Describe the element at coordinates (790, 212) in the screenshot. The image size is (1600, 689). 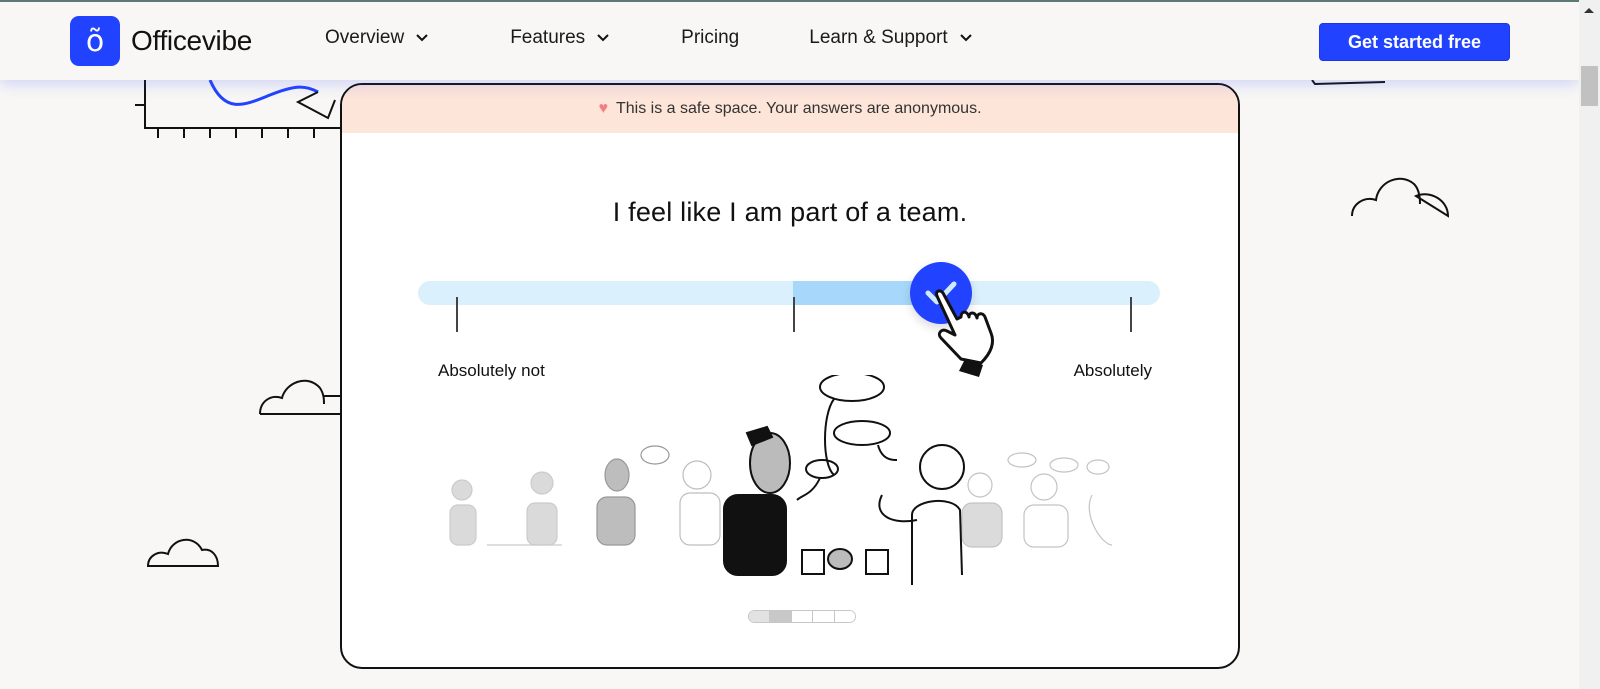
I see `survey-question: I feel like I am part of a team.` at that location.